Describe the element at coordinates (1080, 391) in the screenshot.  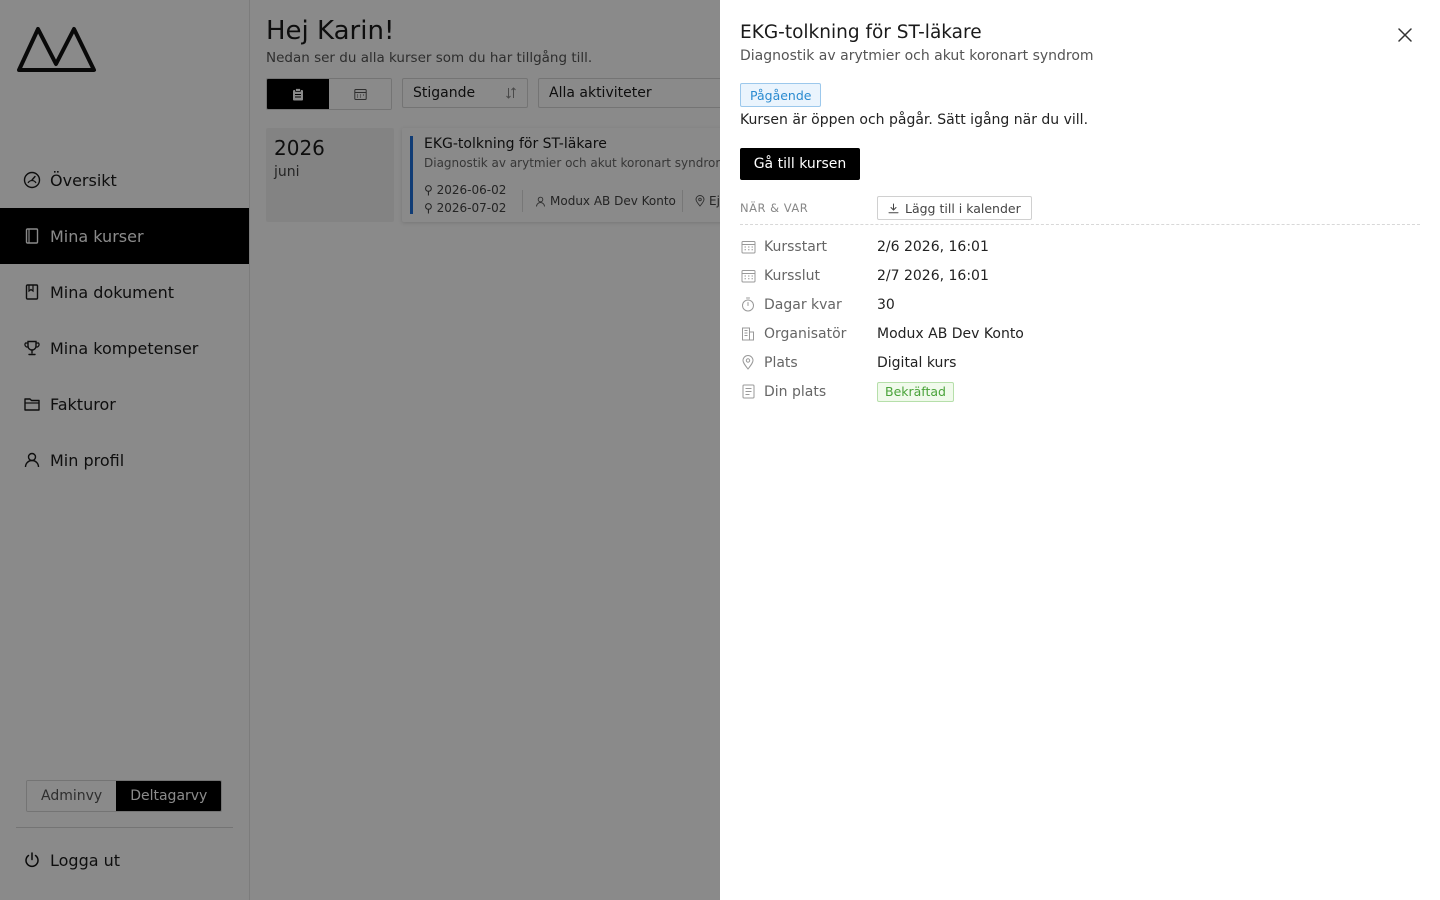
I see `detail-row-your-seat: Din plats Bekräftad` at that location.